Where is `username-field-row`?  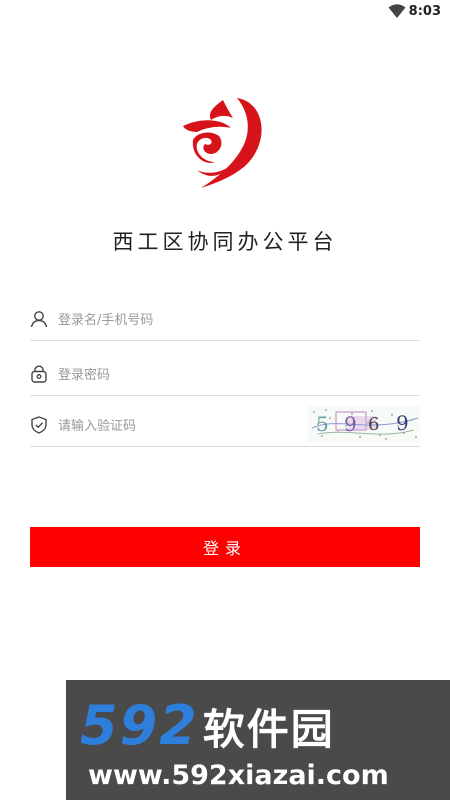 username-field-row is located at coordinates (225, 320).